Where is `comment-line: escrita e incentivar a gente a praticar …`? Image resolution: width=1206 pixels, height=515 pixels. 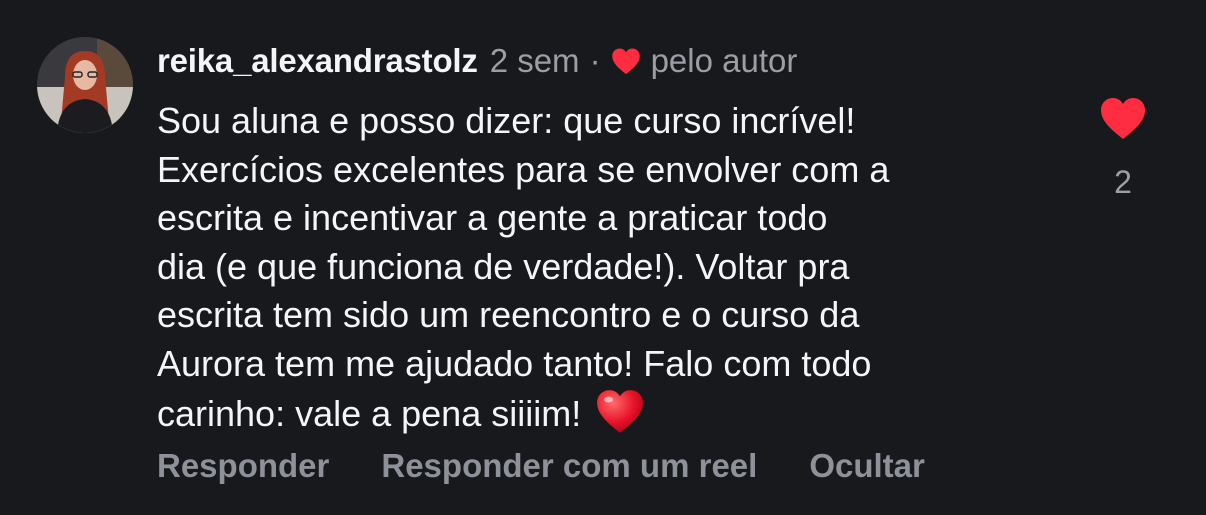
comment-line: escrita e incentivar a gente a praticar … is located at coordinates (492, 217).